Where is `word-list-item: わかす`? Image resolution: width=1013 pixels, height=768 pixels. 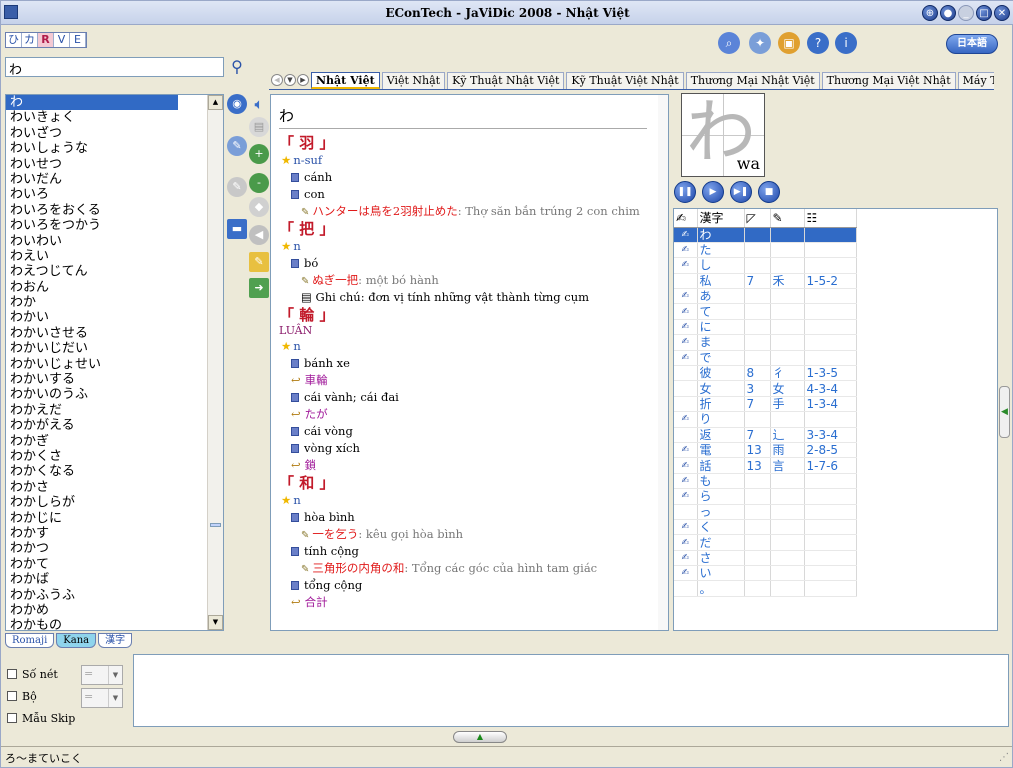 word-list-item: わかす is located at coordinates (107, 533).